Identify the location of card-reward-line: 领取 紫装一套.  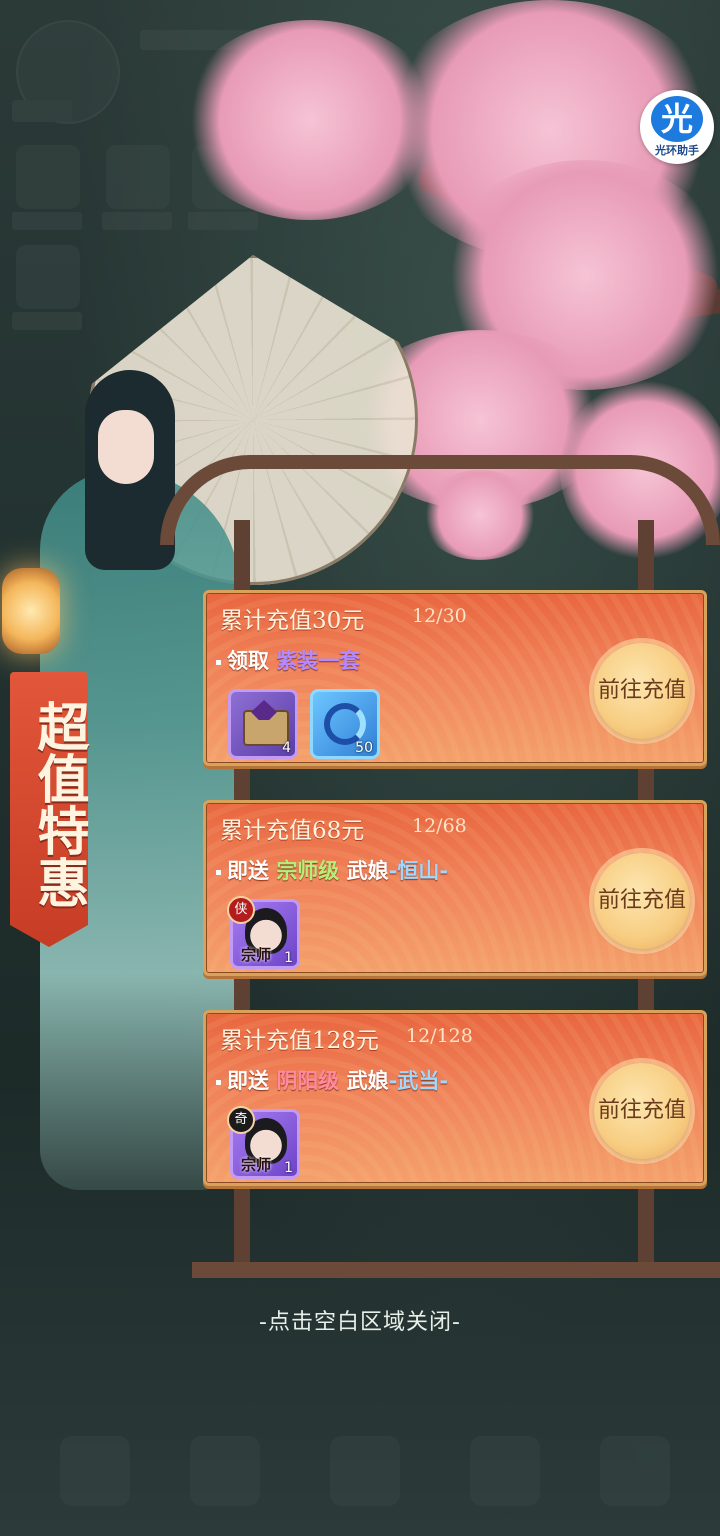
(288, 660).